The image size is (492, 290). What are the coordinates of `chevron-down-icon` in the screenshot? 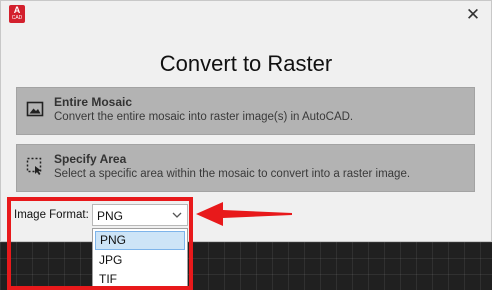 It's located at (177, 215).